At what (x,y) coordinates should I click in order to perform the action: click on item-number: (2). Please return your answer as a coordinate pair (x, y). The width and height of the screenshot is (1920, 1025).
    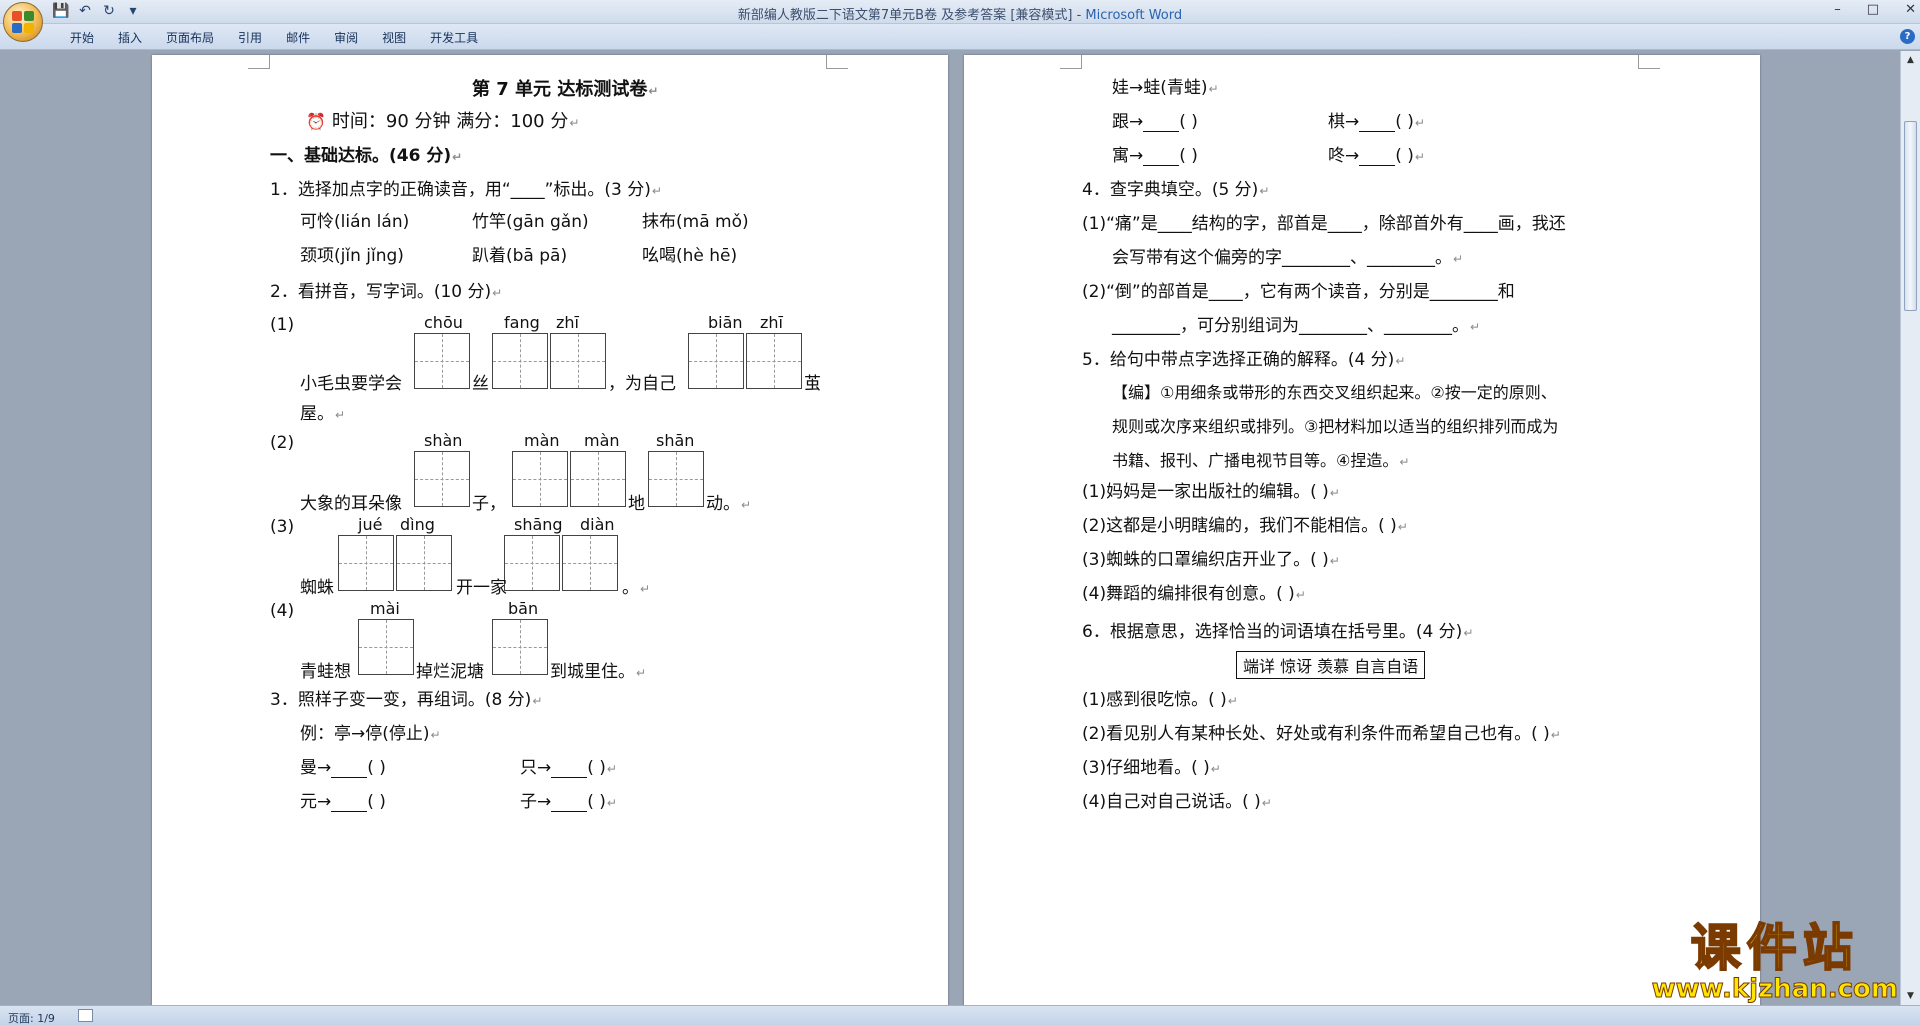
    Looking at the image, I should click on (282, 443).